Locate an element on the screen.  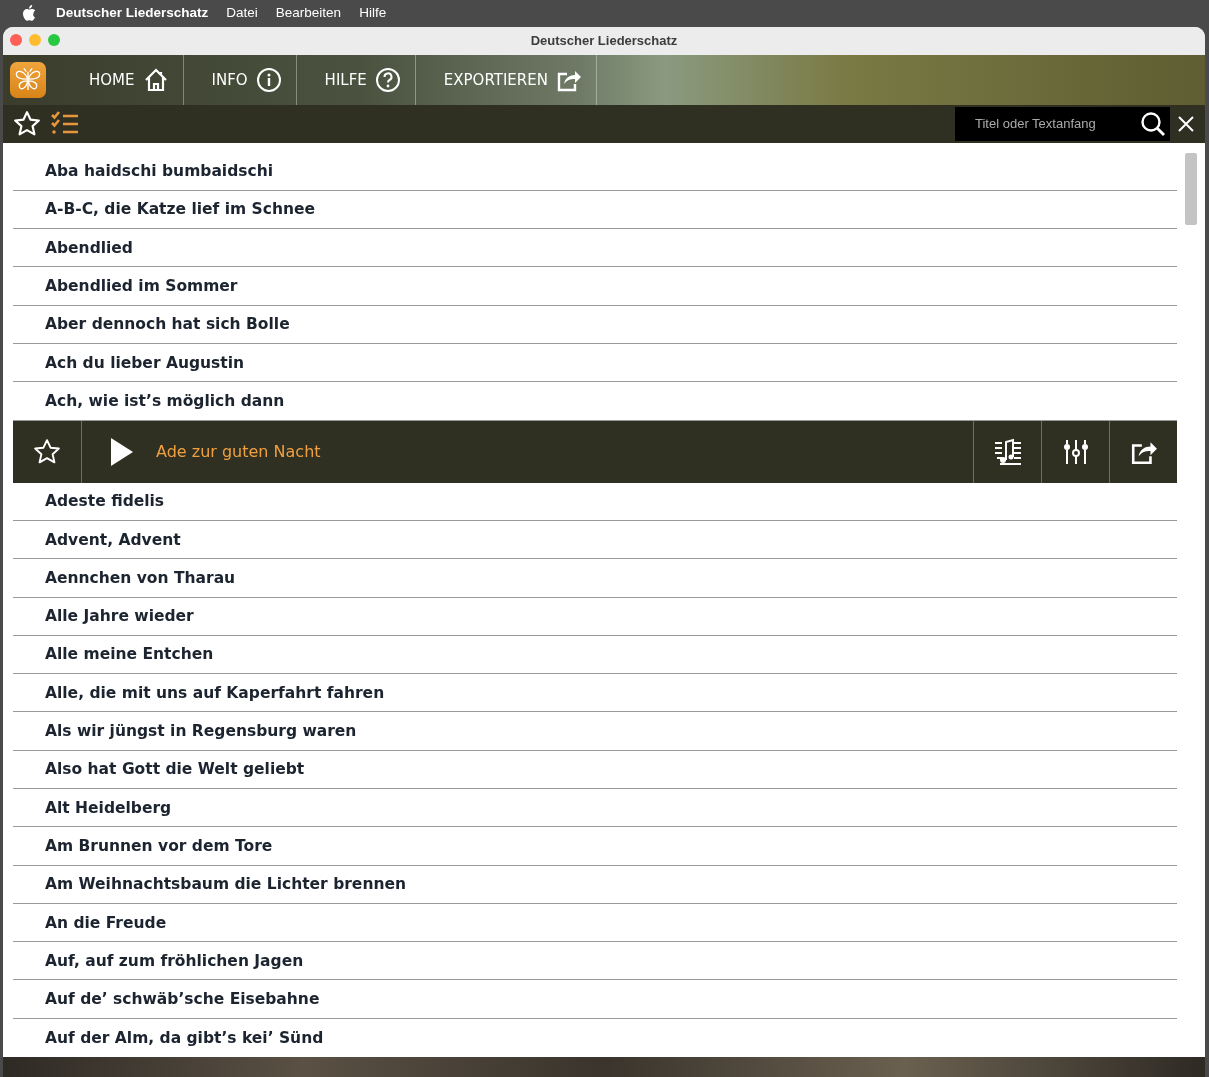
song-list-item: Auf de’ schwäb’sche Eisebahne is located at coordinates (595, 999).